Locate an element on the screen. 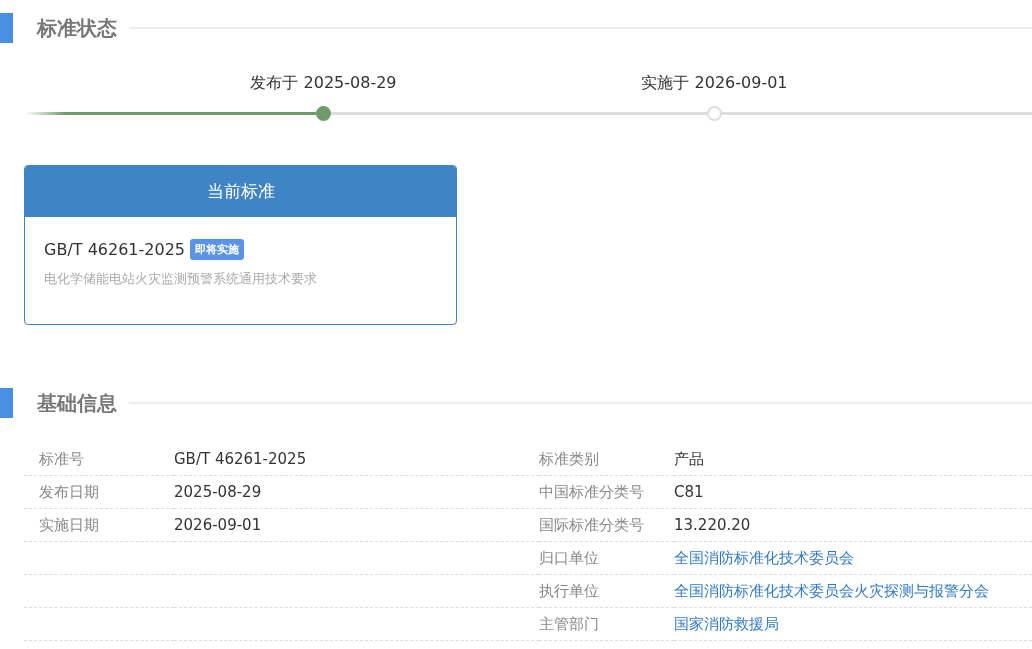 The height and width of the screenshot is (649, 1032). field-label: 执行单位 is located at coordinates (569, 590).